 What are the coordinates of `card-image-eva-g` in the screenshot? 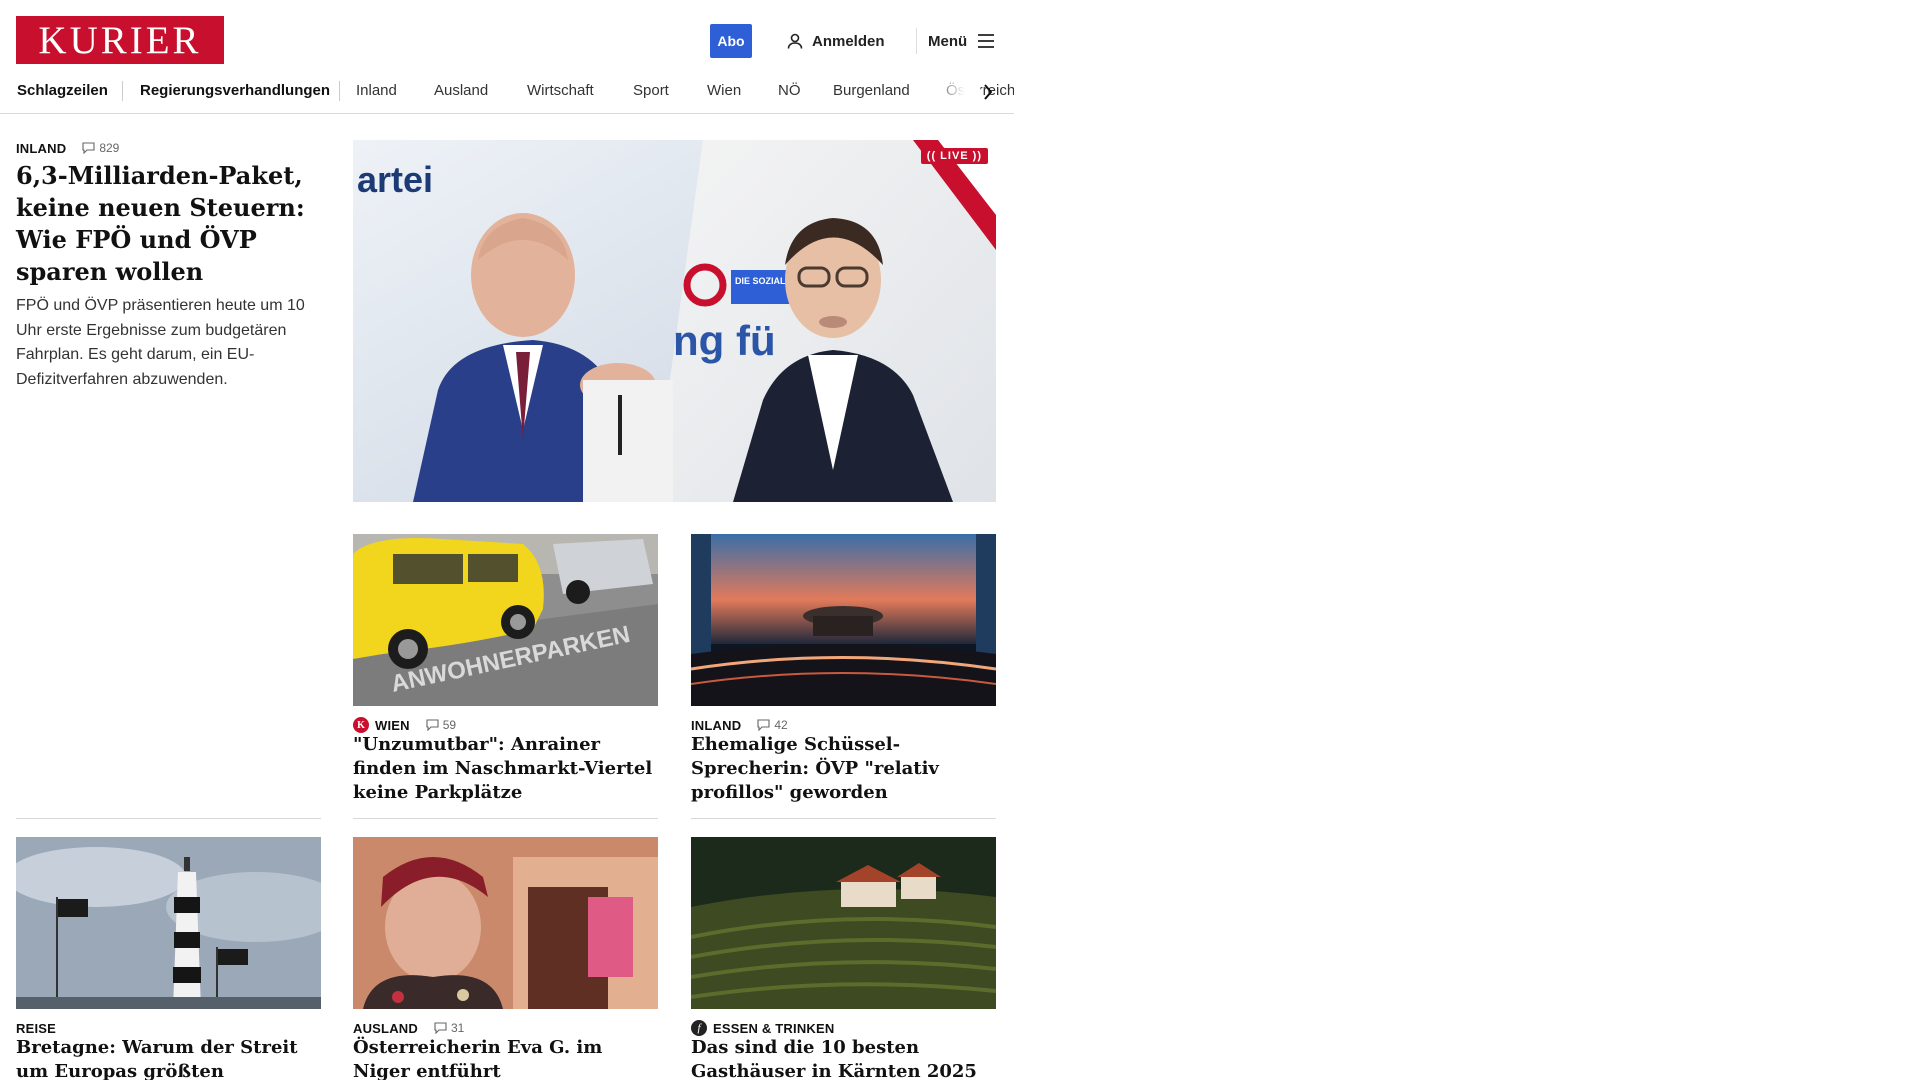 It's located at (505, 923).